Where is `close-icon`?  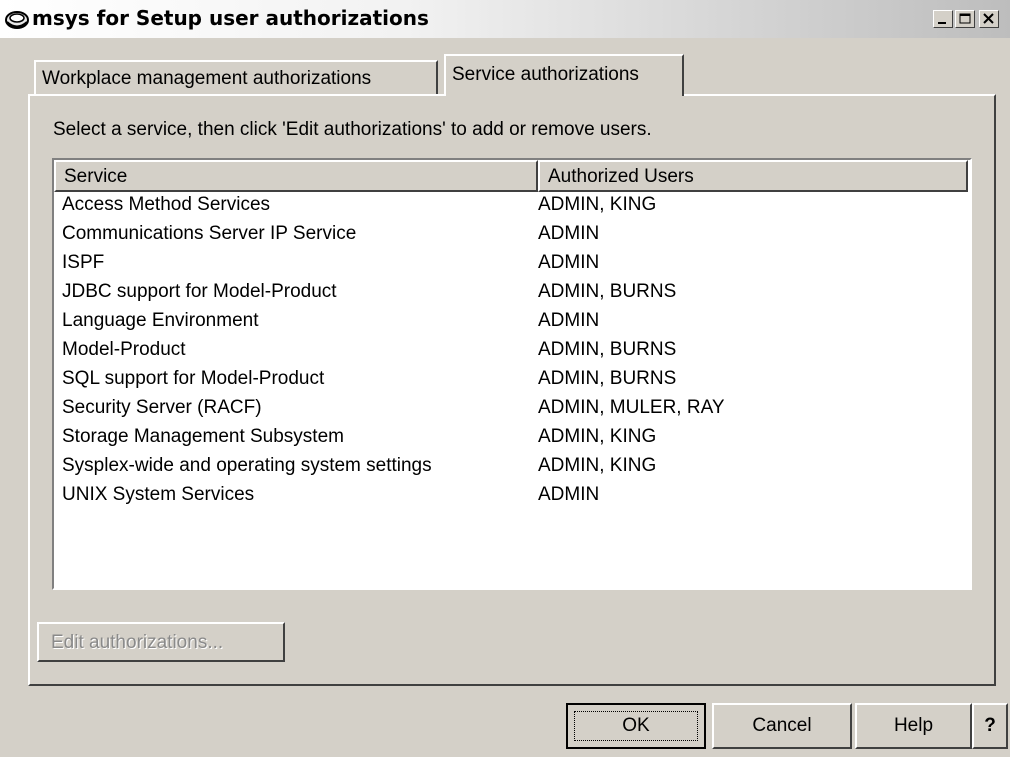
close-icon is located at coordinates (989, 19).